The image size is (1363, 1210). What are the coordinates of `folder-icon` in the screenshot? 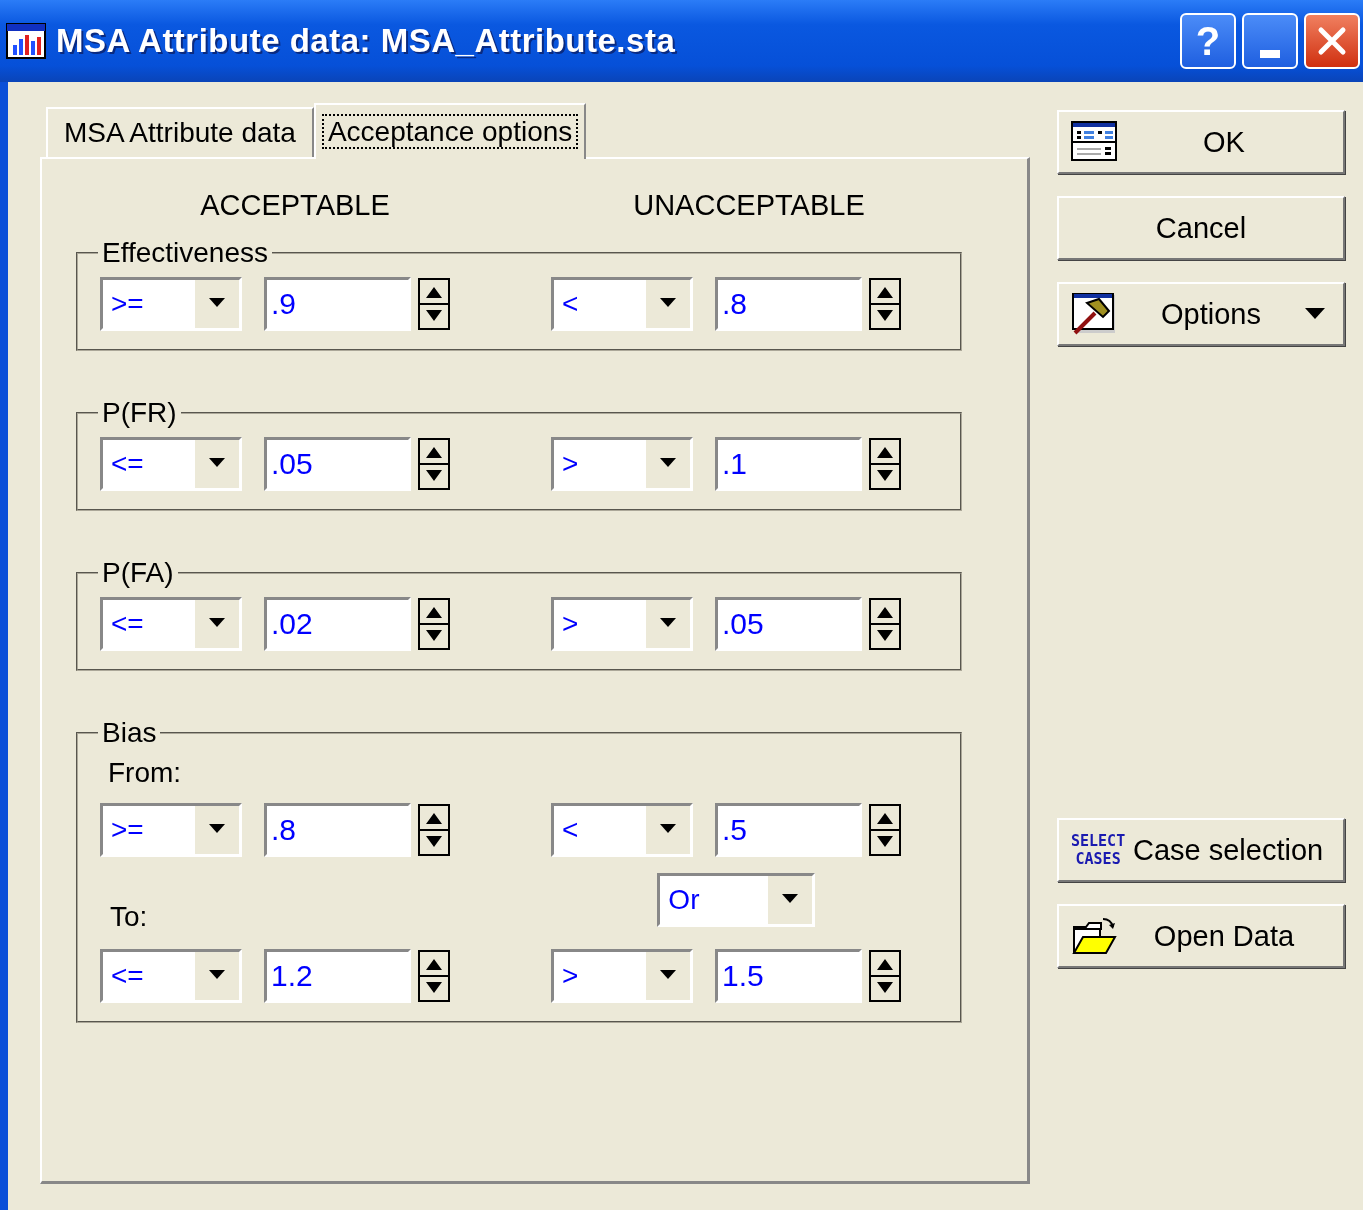 It's located at (1094, 936).